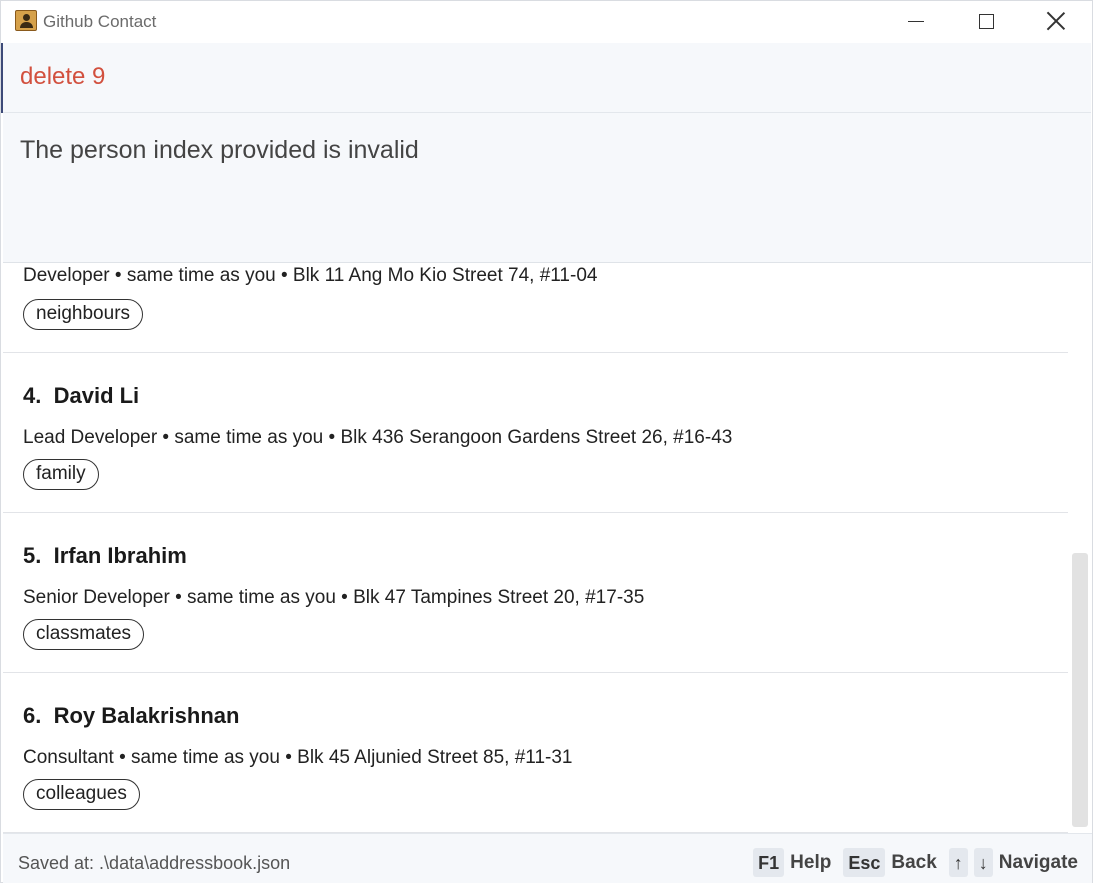 The width and height of the screenshot is (1093, 883). Describe the element at coordinates (769, 862) in the screenshot. I see `f1-key: F1` at that location.